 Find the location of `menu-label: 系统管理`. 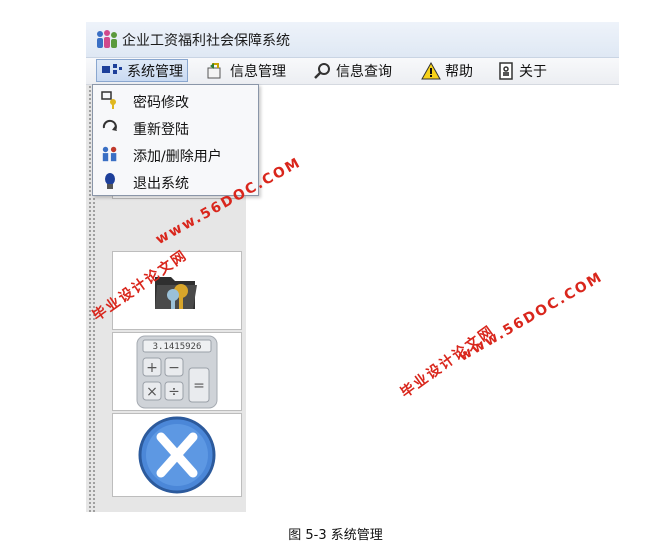

menu-label: 系统管理 is located at coordinates (155, 71).